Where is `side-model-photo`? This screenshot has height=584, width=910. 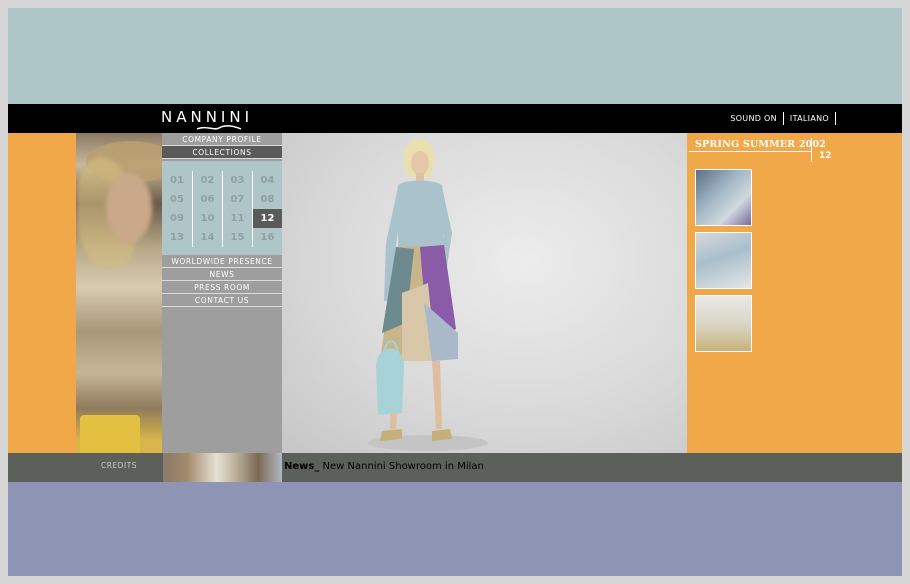 side-model-photo is located at coordinates (119, 293).